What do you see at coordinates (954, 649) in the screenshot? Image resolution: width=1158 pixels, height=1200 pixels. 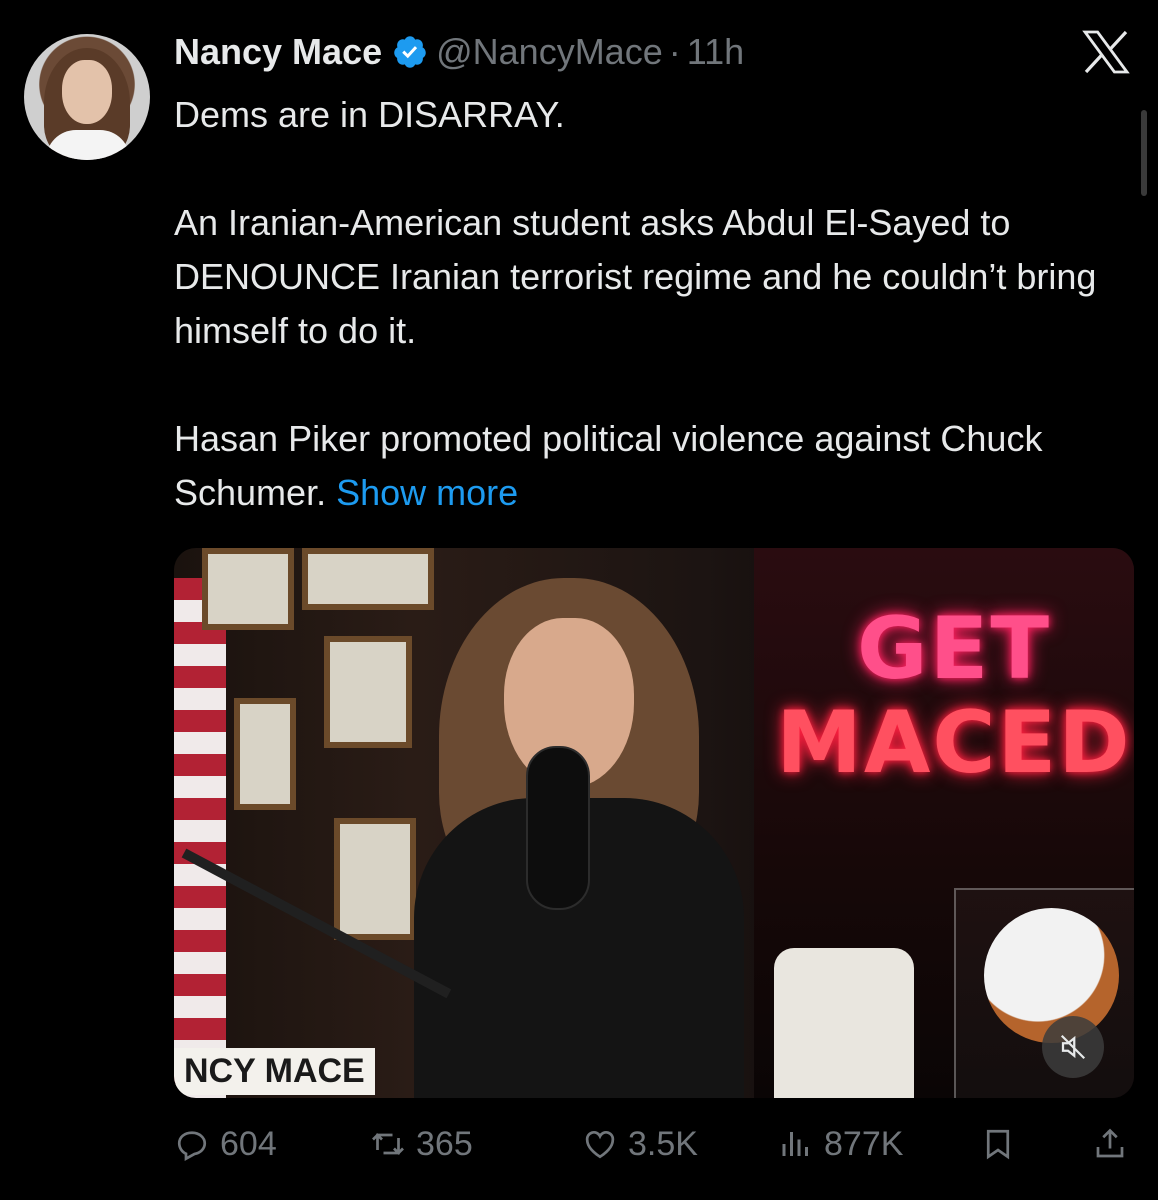 I see `neon-line-1: GET` at bounding box center [954, 649].